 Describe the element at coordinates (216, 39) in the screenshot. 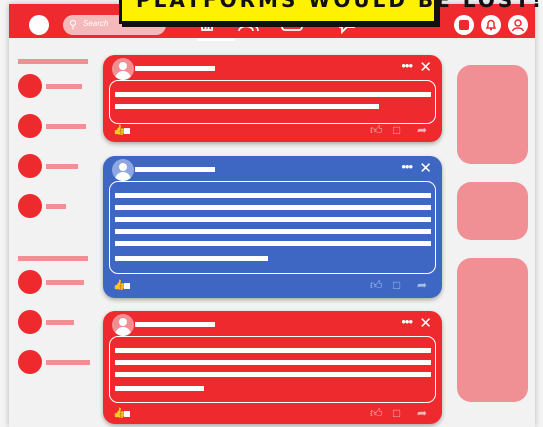

I see `active-tab-indicator` at that location.